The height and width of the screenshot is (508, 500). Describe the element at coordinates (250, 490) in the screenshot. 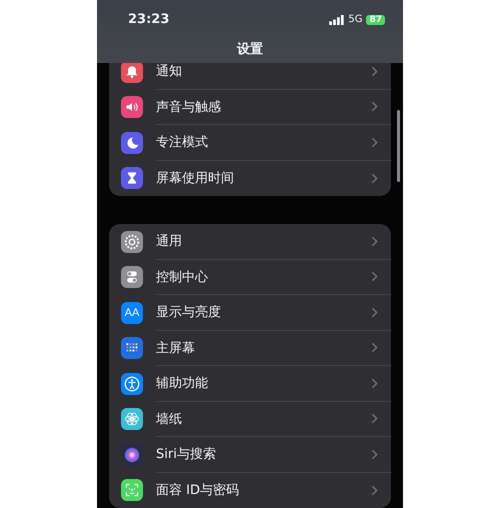

I see `settings-row: 面容 ID与密码` at that location.